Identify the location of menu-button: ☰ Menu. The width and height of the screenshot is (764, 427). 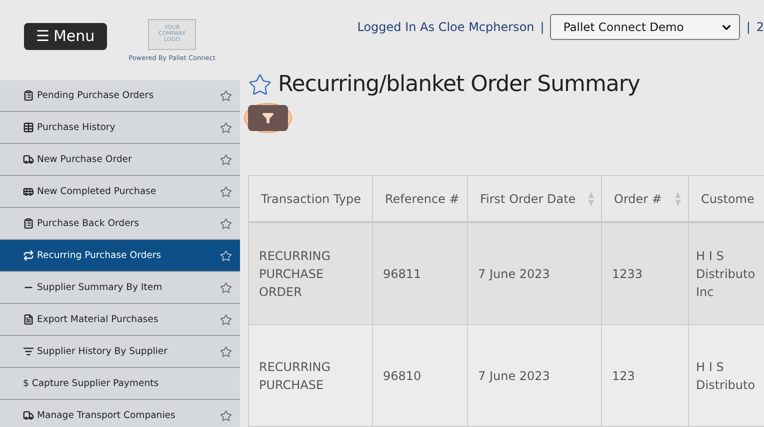
(65, 36).